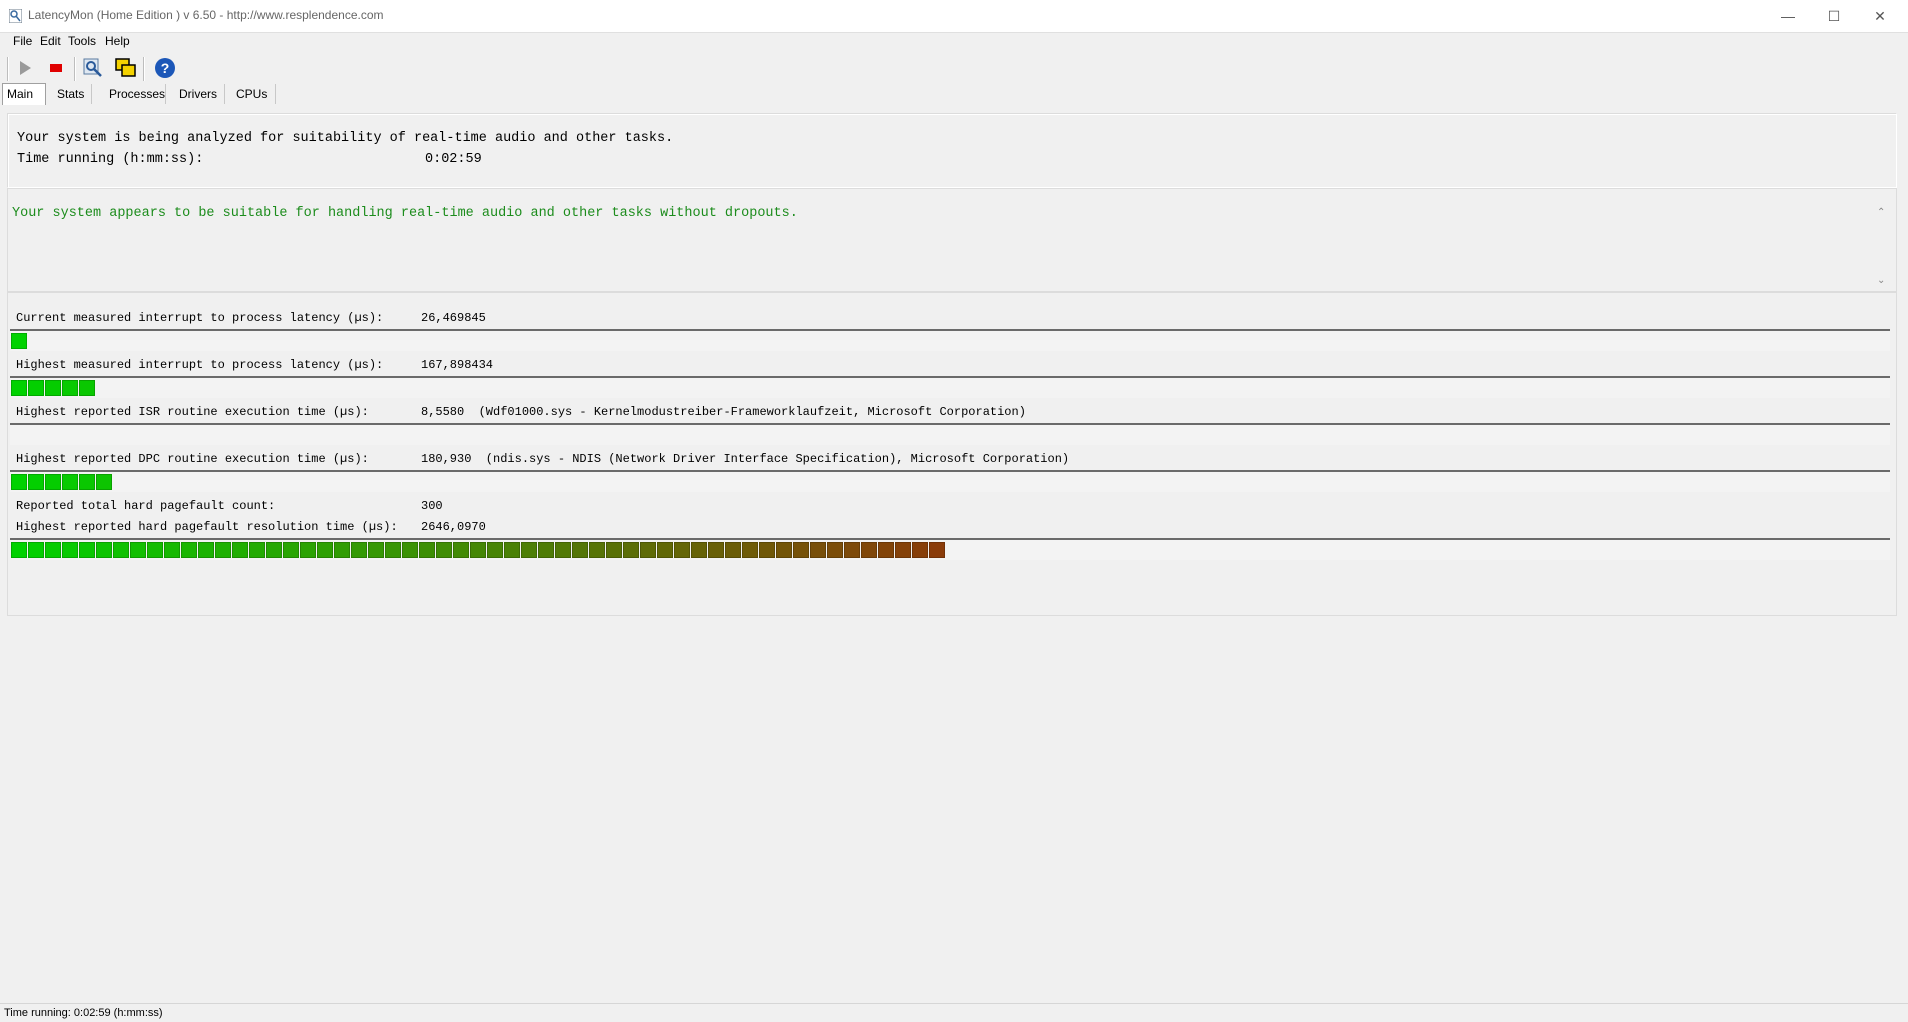 Image resolution: width=1908 pixels, height=1022 pixels. I want to click on start-icon, so click(25, 68).